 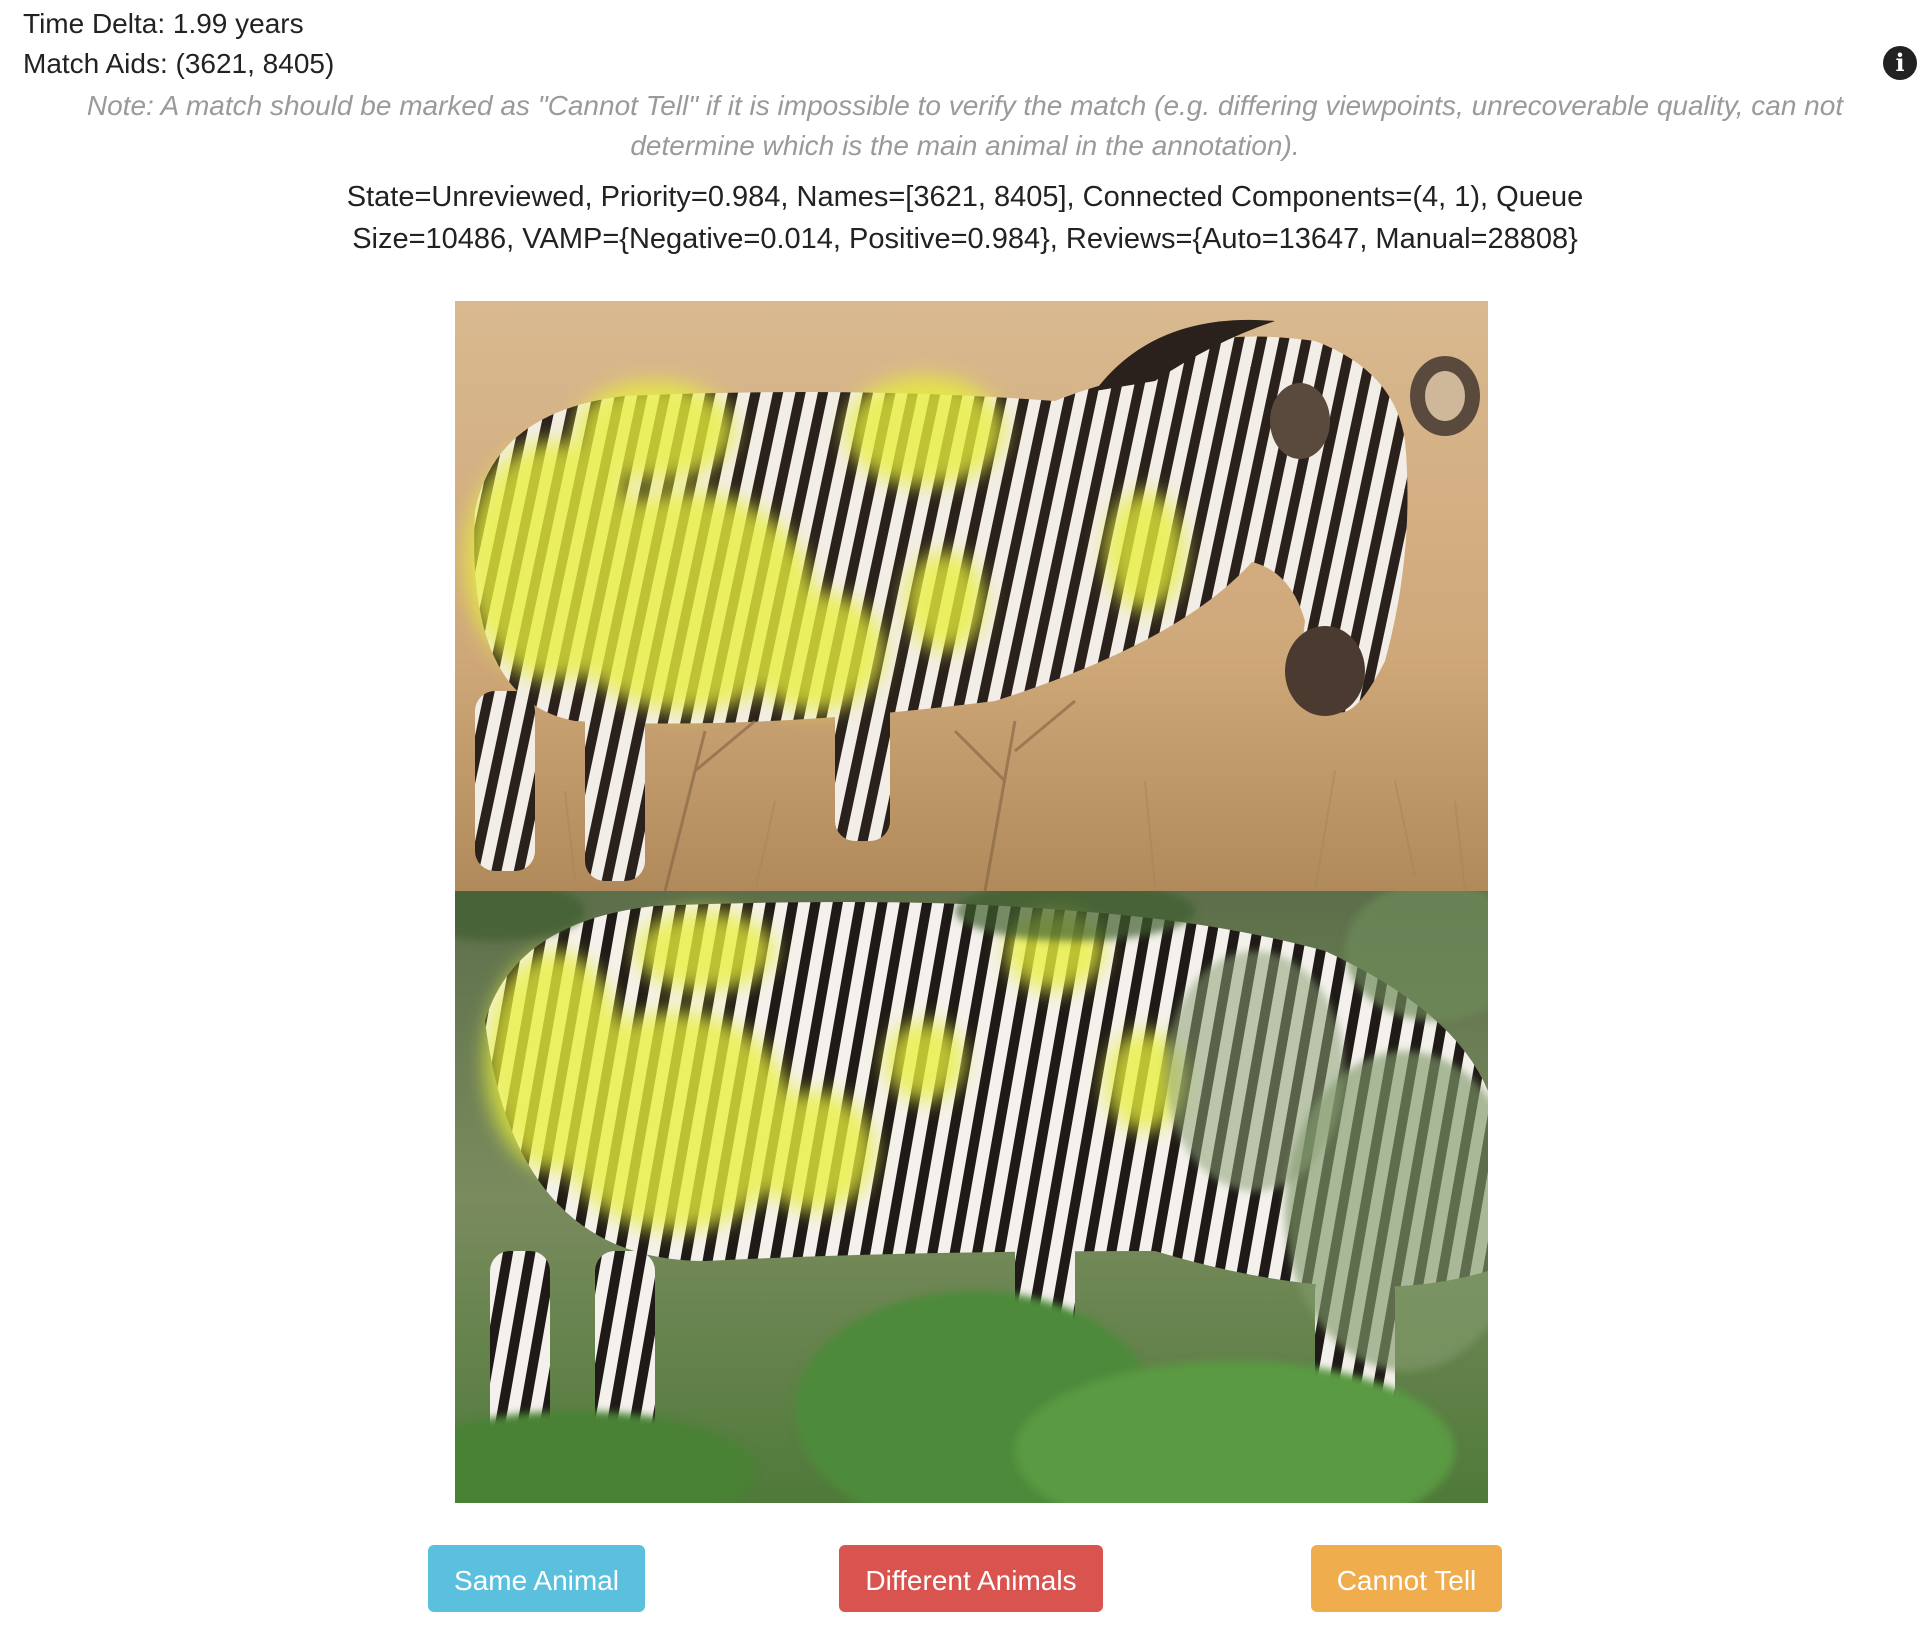 I want to click on different-animals-button: Different Animals, so click(x=971, y=1578).